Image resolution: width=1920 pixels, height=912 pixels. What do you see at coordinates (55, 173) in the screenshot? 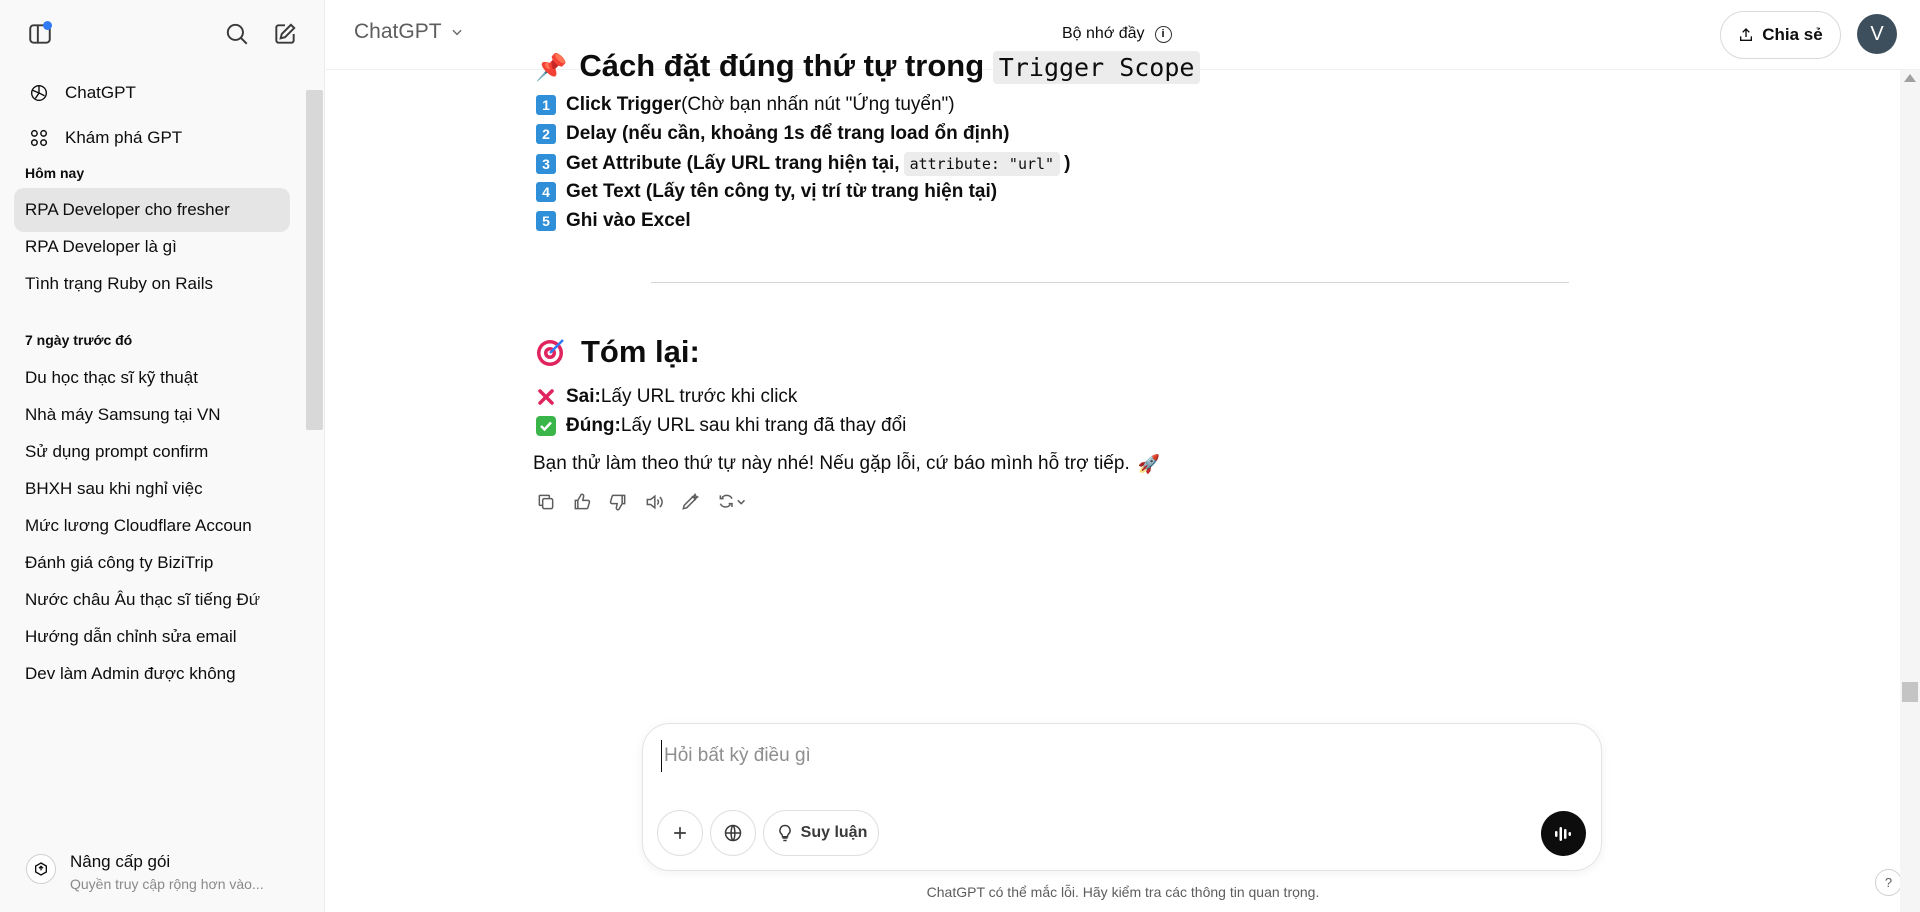
I see `section-heading-today: Hôm nay` at bounding box center [55, 173].